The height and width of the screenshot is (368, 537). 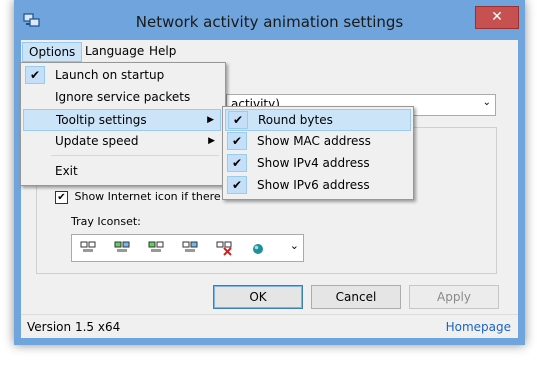 I want to click on submenu-item-show-mac: ✔ Show MAC address, so click(x=318, y=141).